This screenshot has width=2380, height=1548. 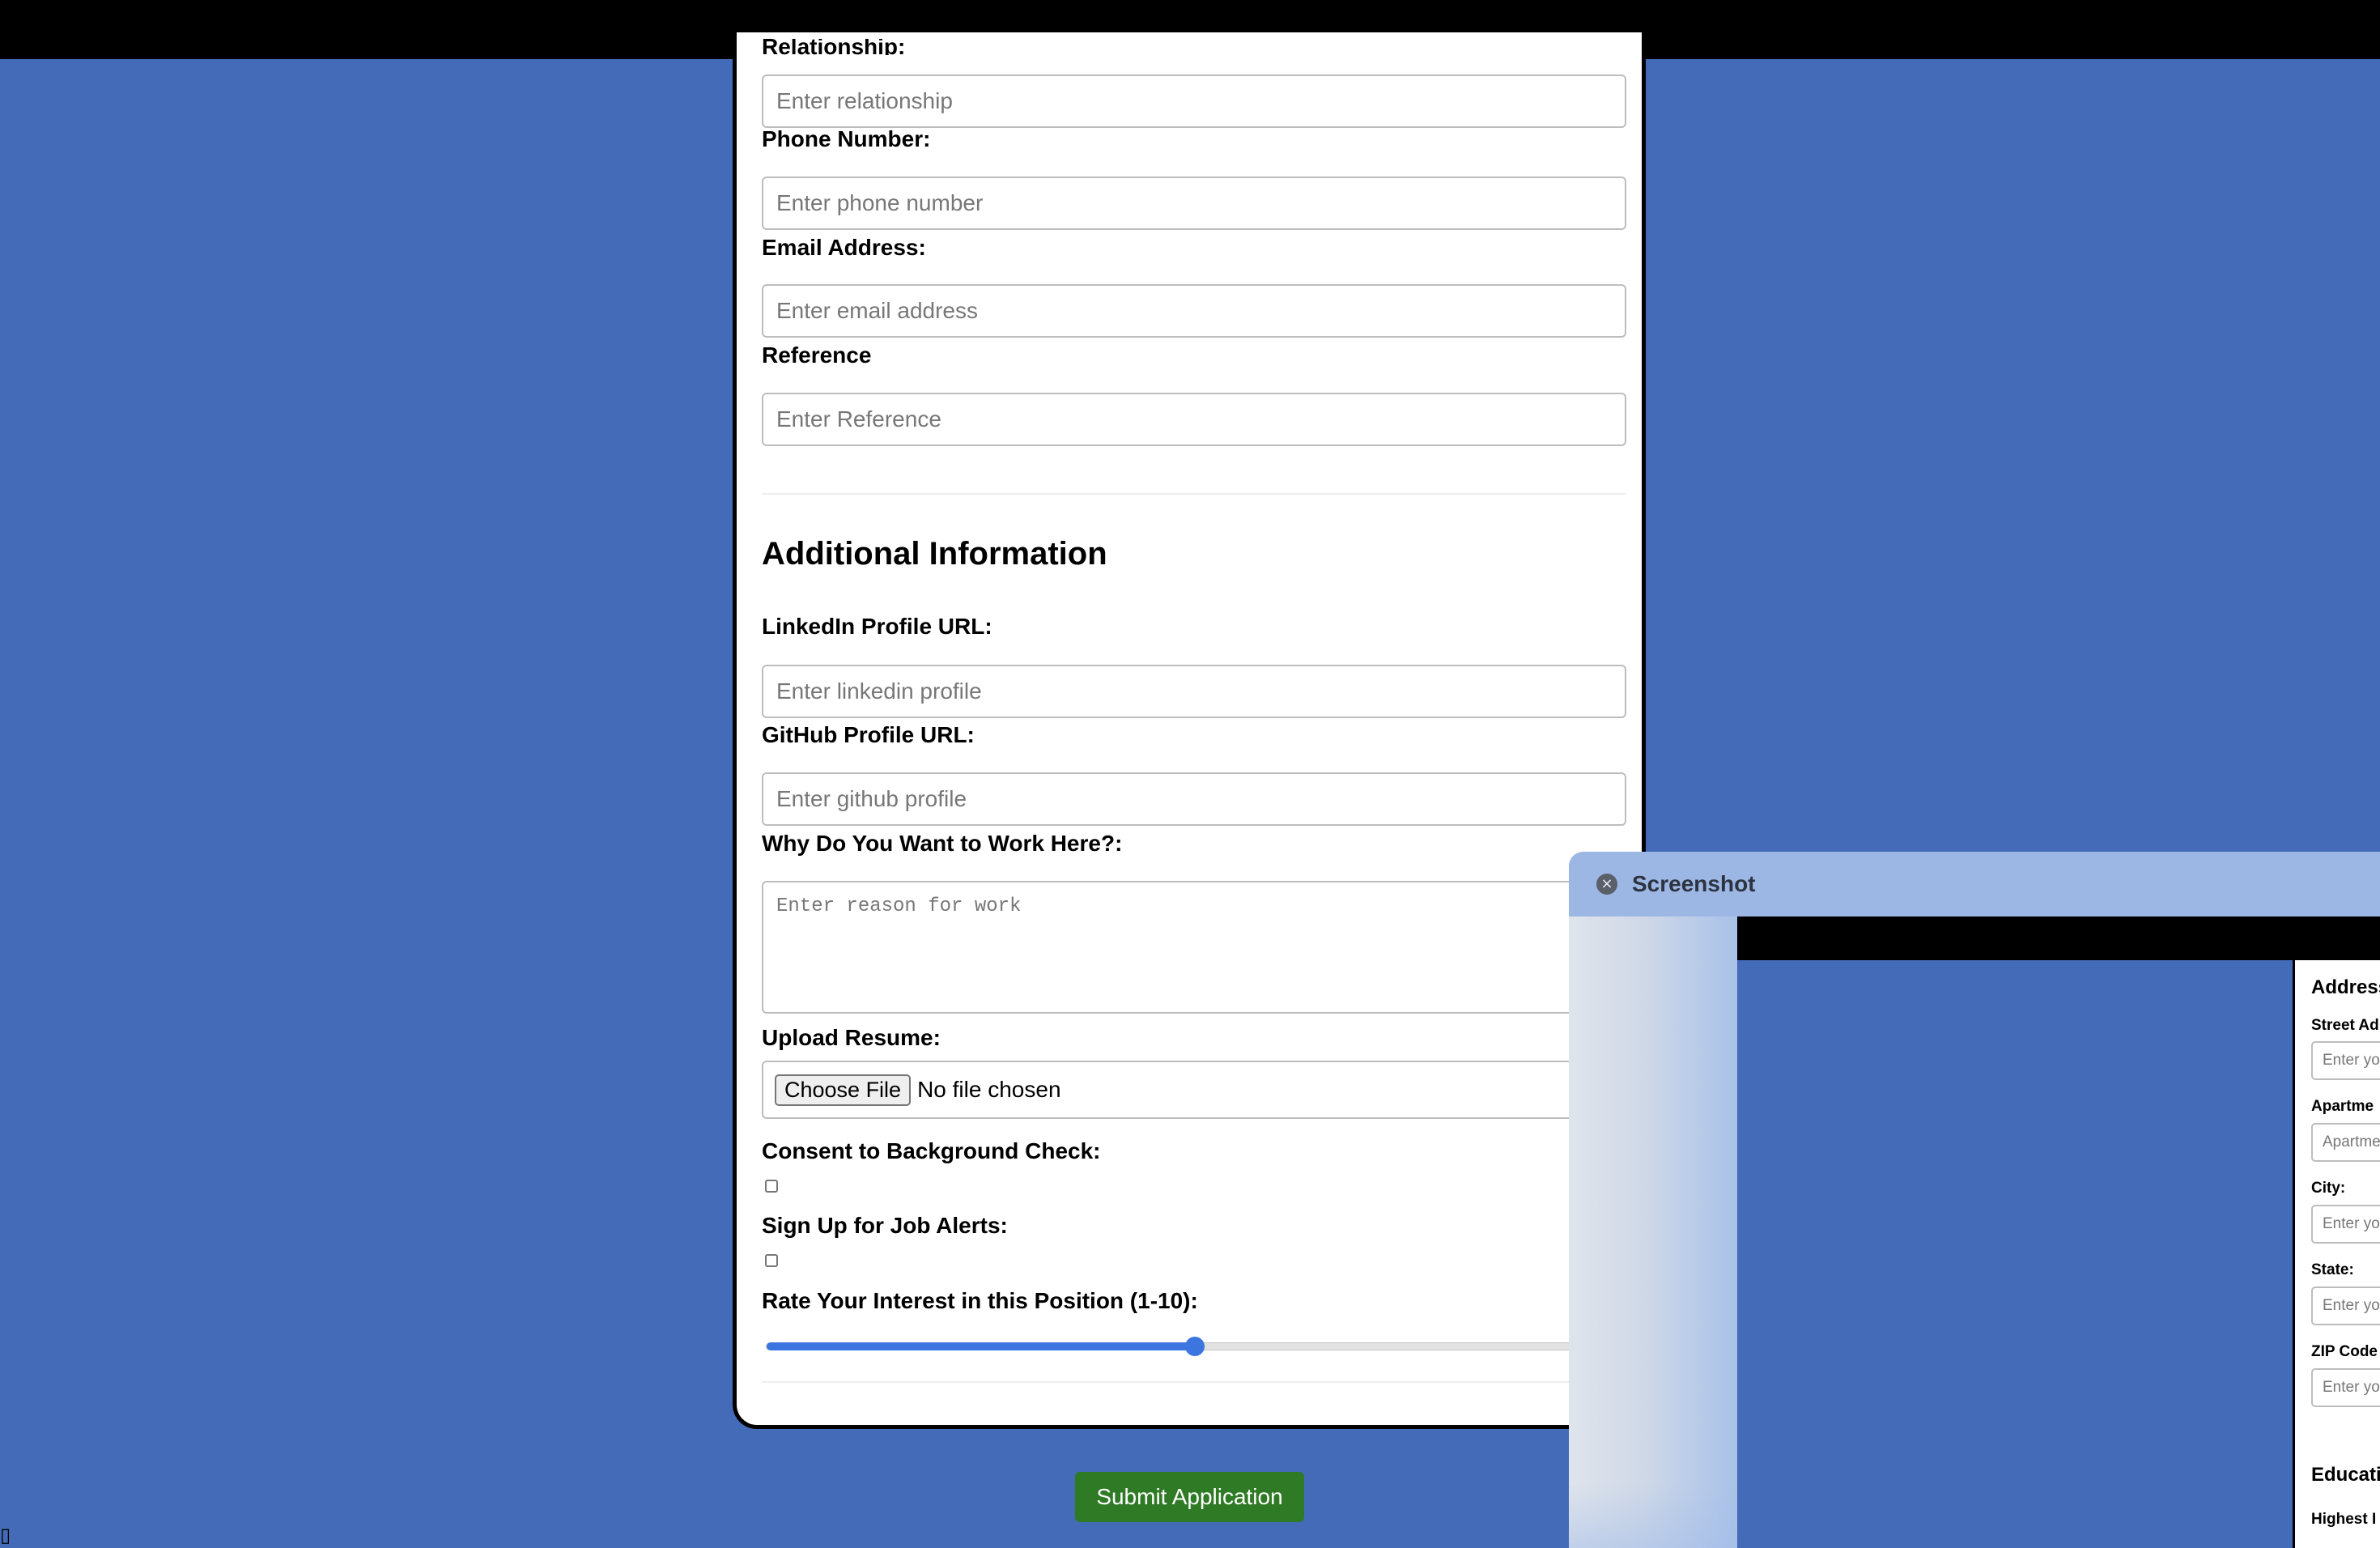 What do you see at coordinates (844, 248) in the screenshot?
I see `email-address-label: Email Address:` at bounding box center [844, 248].